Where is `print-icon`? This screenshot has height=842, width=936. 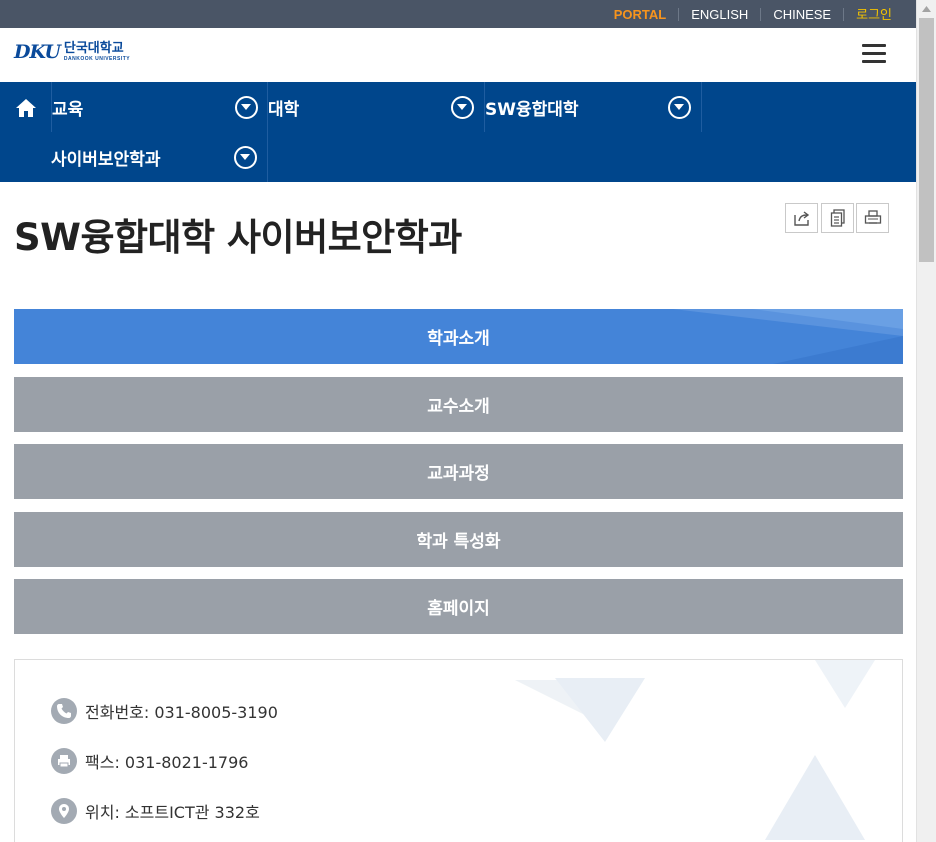 print-icon is located at coordinates (872, 217).